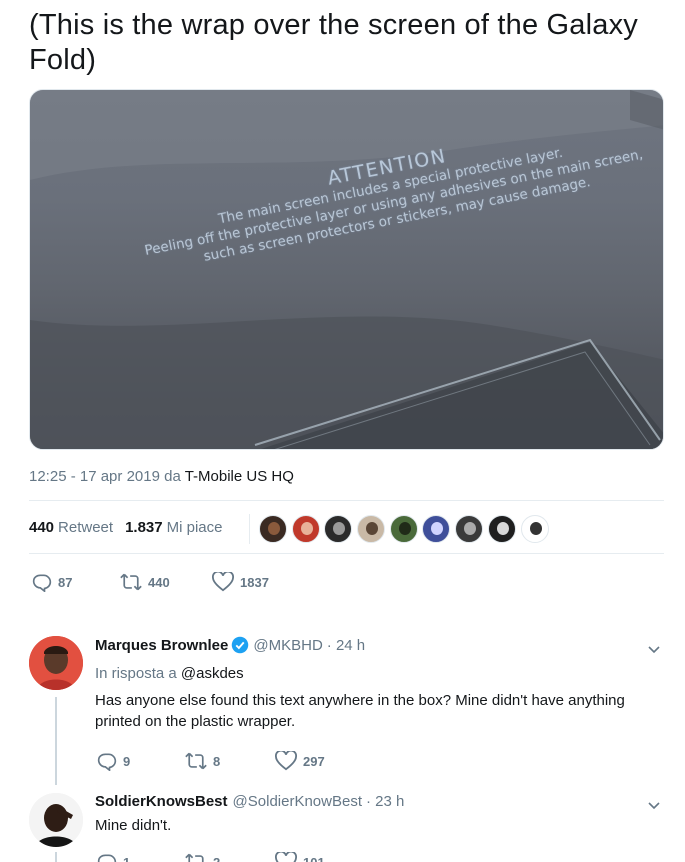 The width and height of the screenshot is (685, 862). Describe the element at coordinates (342, 621) in the screenshot. I see `section-gap` at that location.